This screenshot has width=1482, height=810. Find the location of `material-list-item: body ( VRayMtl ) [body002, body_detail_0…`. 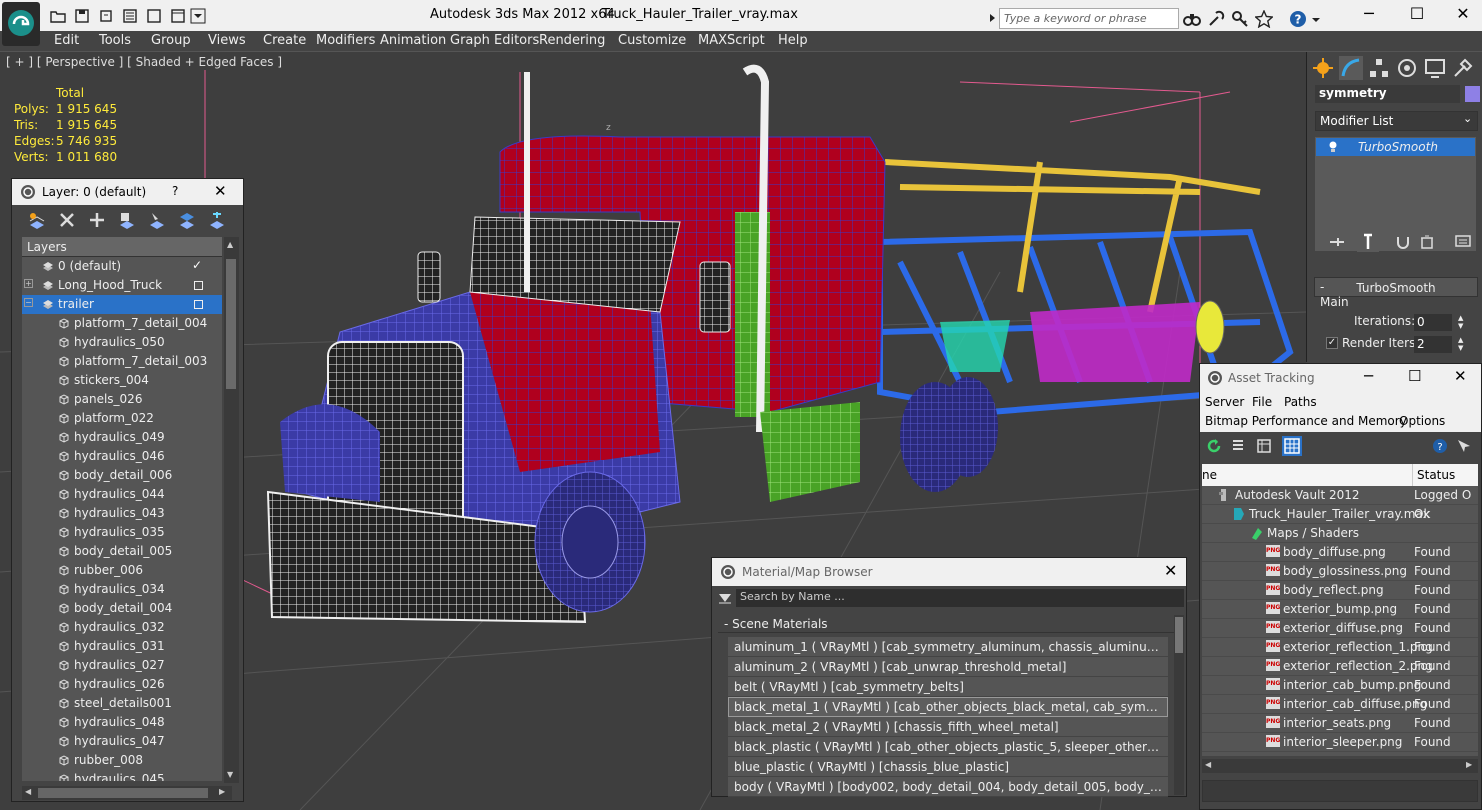

material-list-item: body ( VRayMtl ) [body002, body_detail_0… is located at coordinates (948, 787).